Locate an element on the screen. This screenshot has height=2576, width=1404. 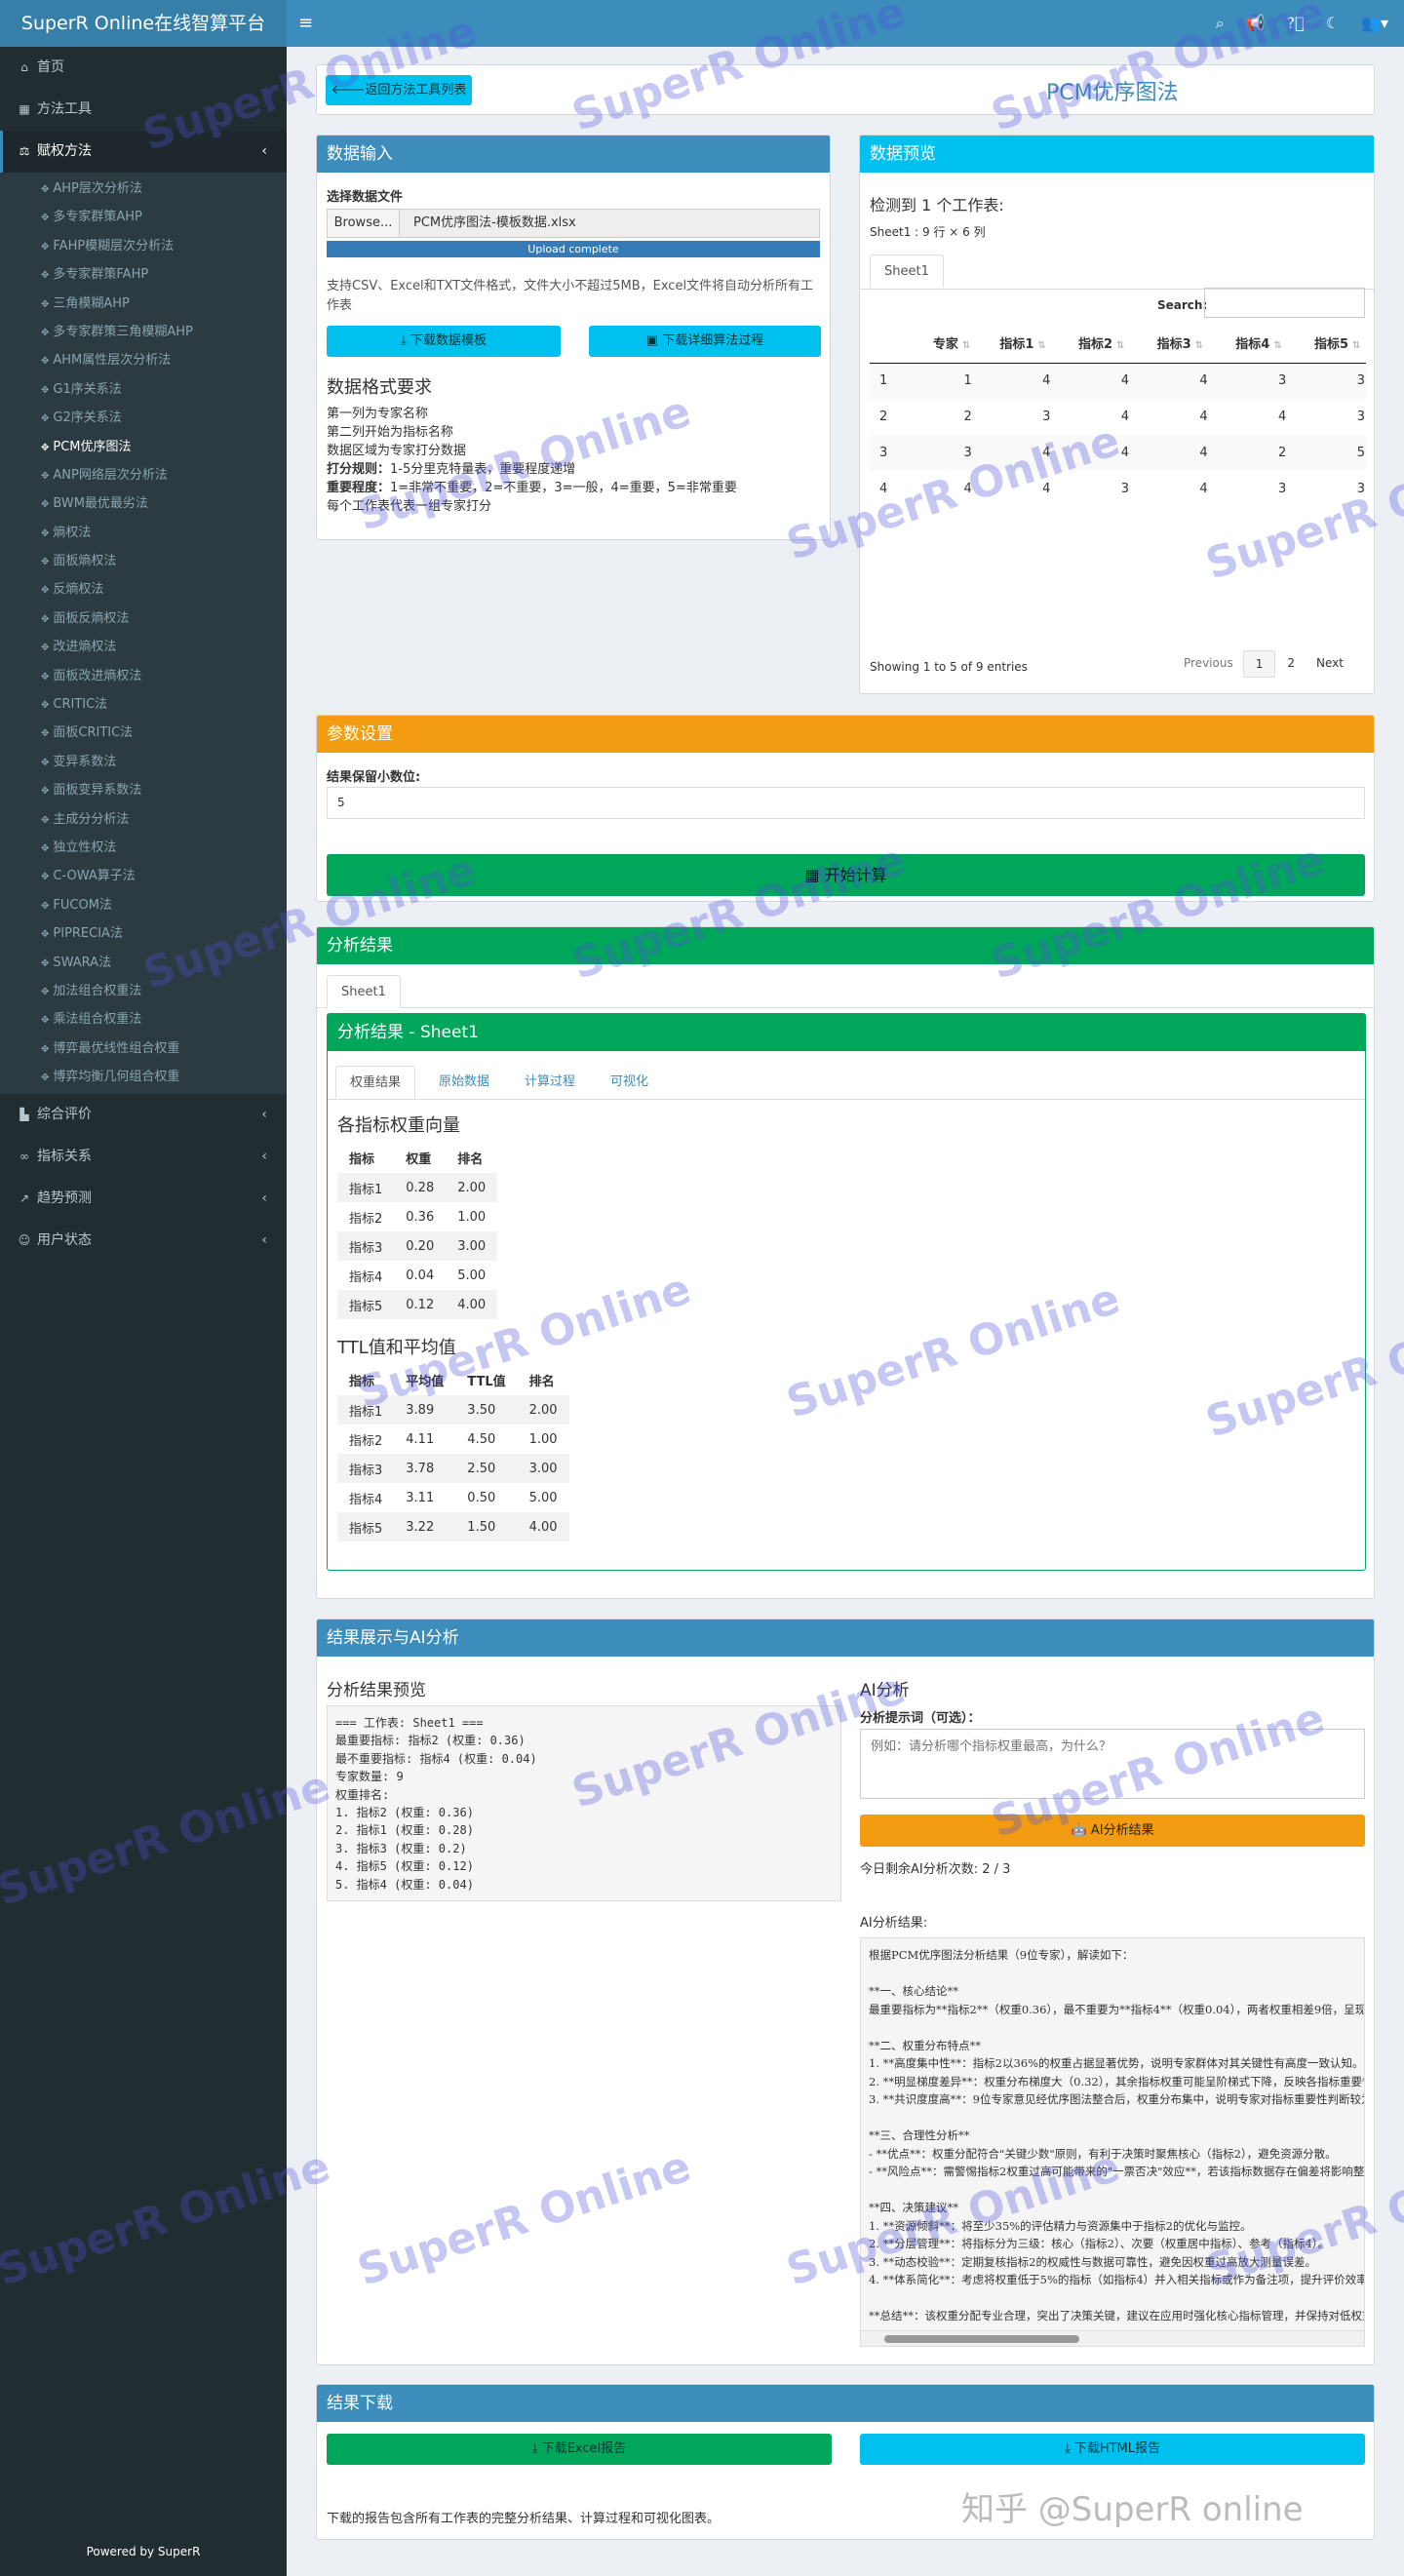
submenu-item: ✥ FUCOM法 is located at coordinates (143, 905).